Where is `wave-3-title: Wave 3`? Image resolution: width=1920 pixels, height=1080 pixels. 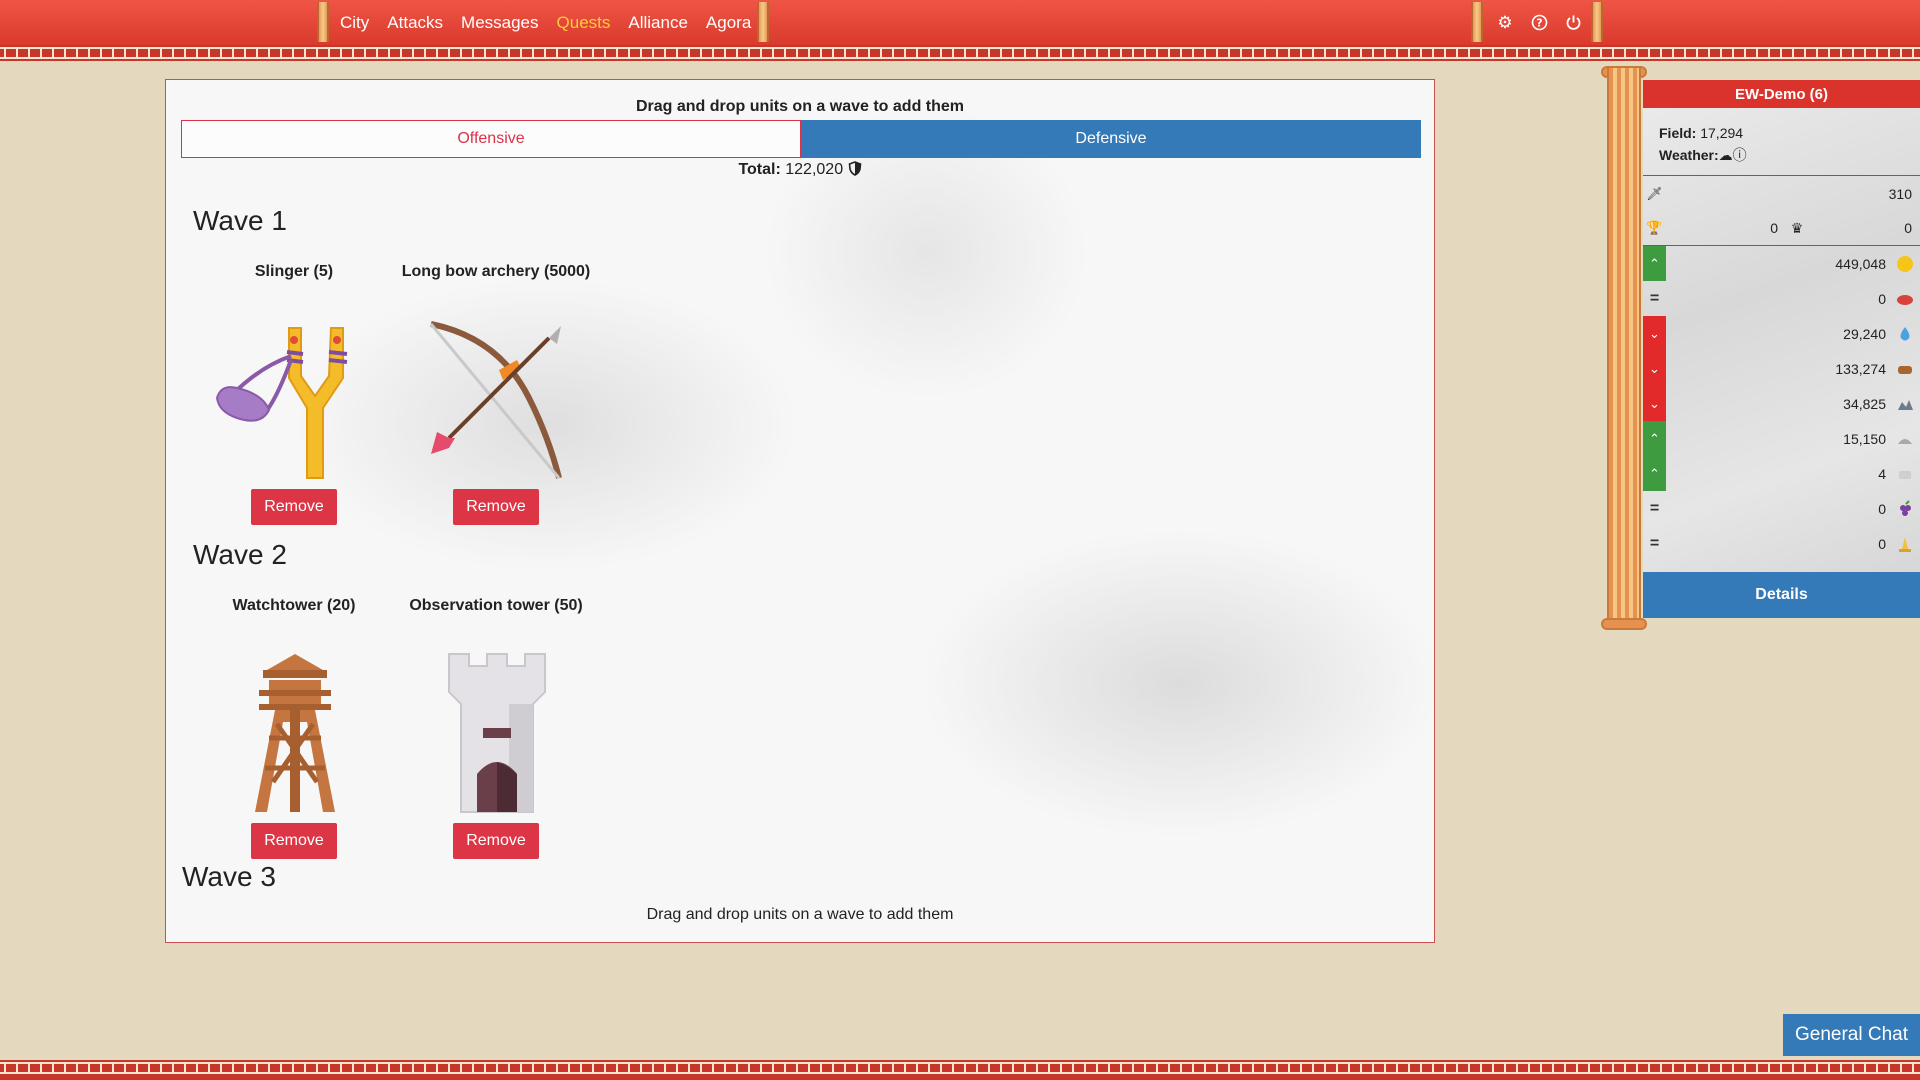
wave-3-title: Wave 3 is located at coordinates (229, 876).